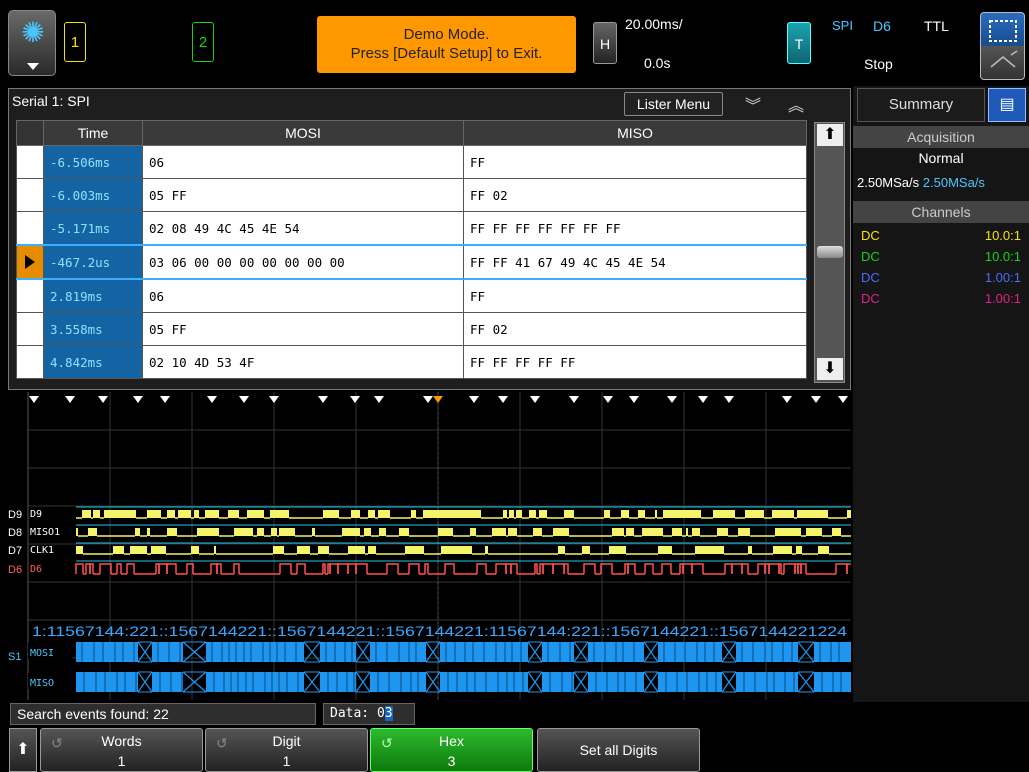 Image resolution: width=1029 pixels, height=772 pixels. Describe the element at coordinates (23, 750) in the screenshot. I see `back-up-icon: ⬆` at that location.